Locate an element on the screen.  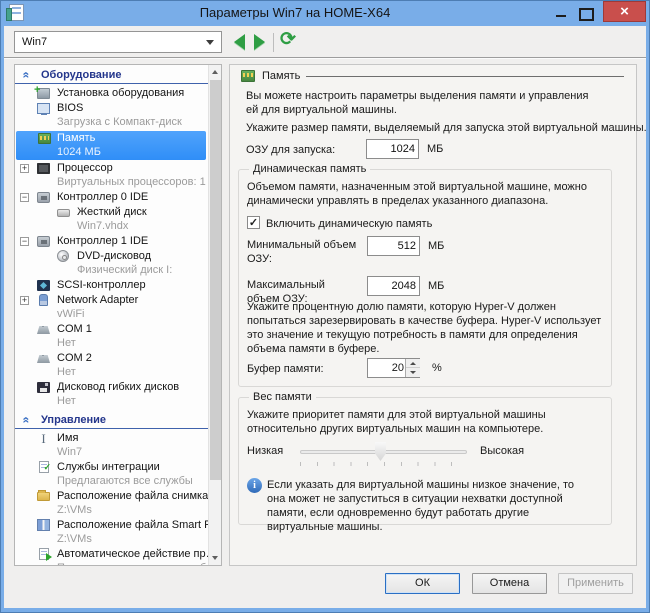
slider-ticks is located at coordinates (384, 464).